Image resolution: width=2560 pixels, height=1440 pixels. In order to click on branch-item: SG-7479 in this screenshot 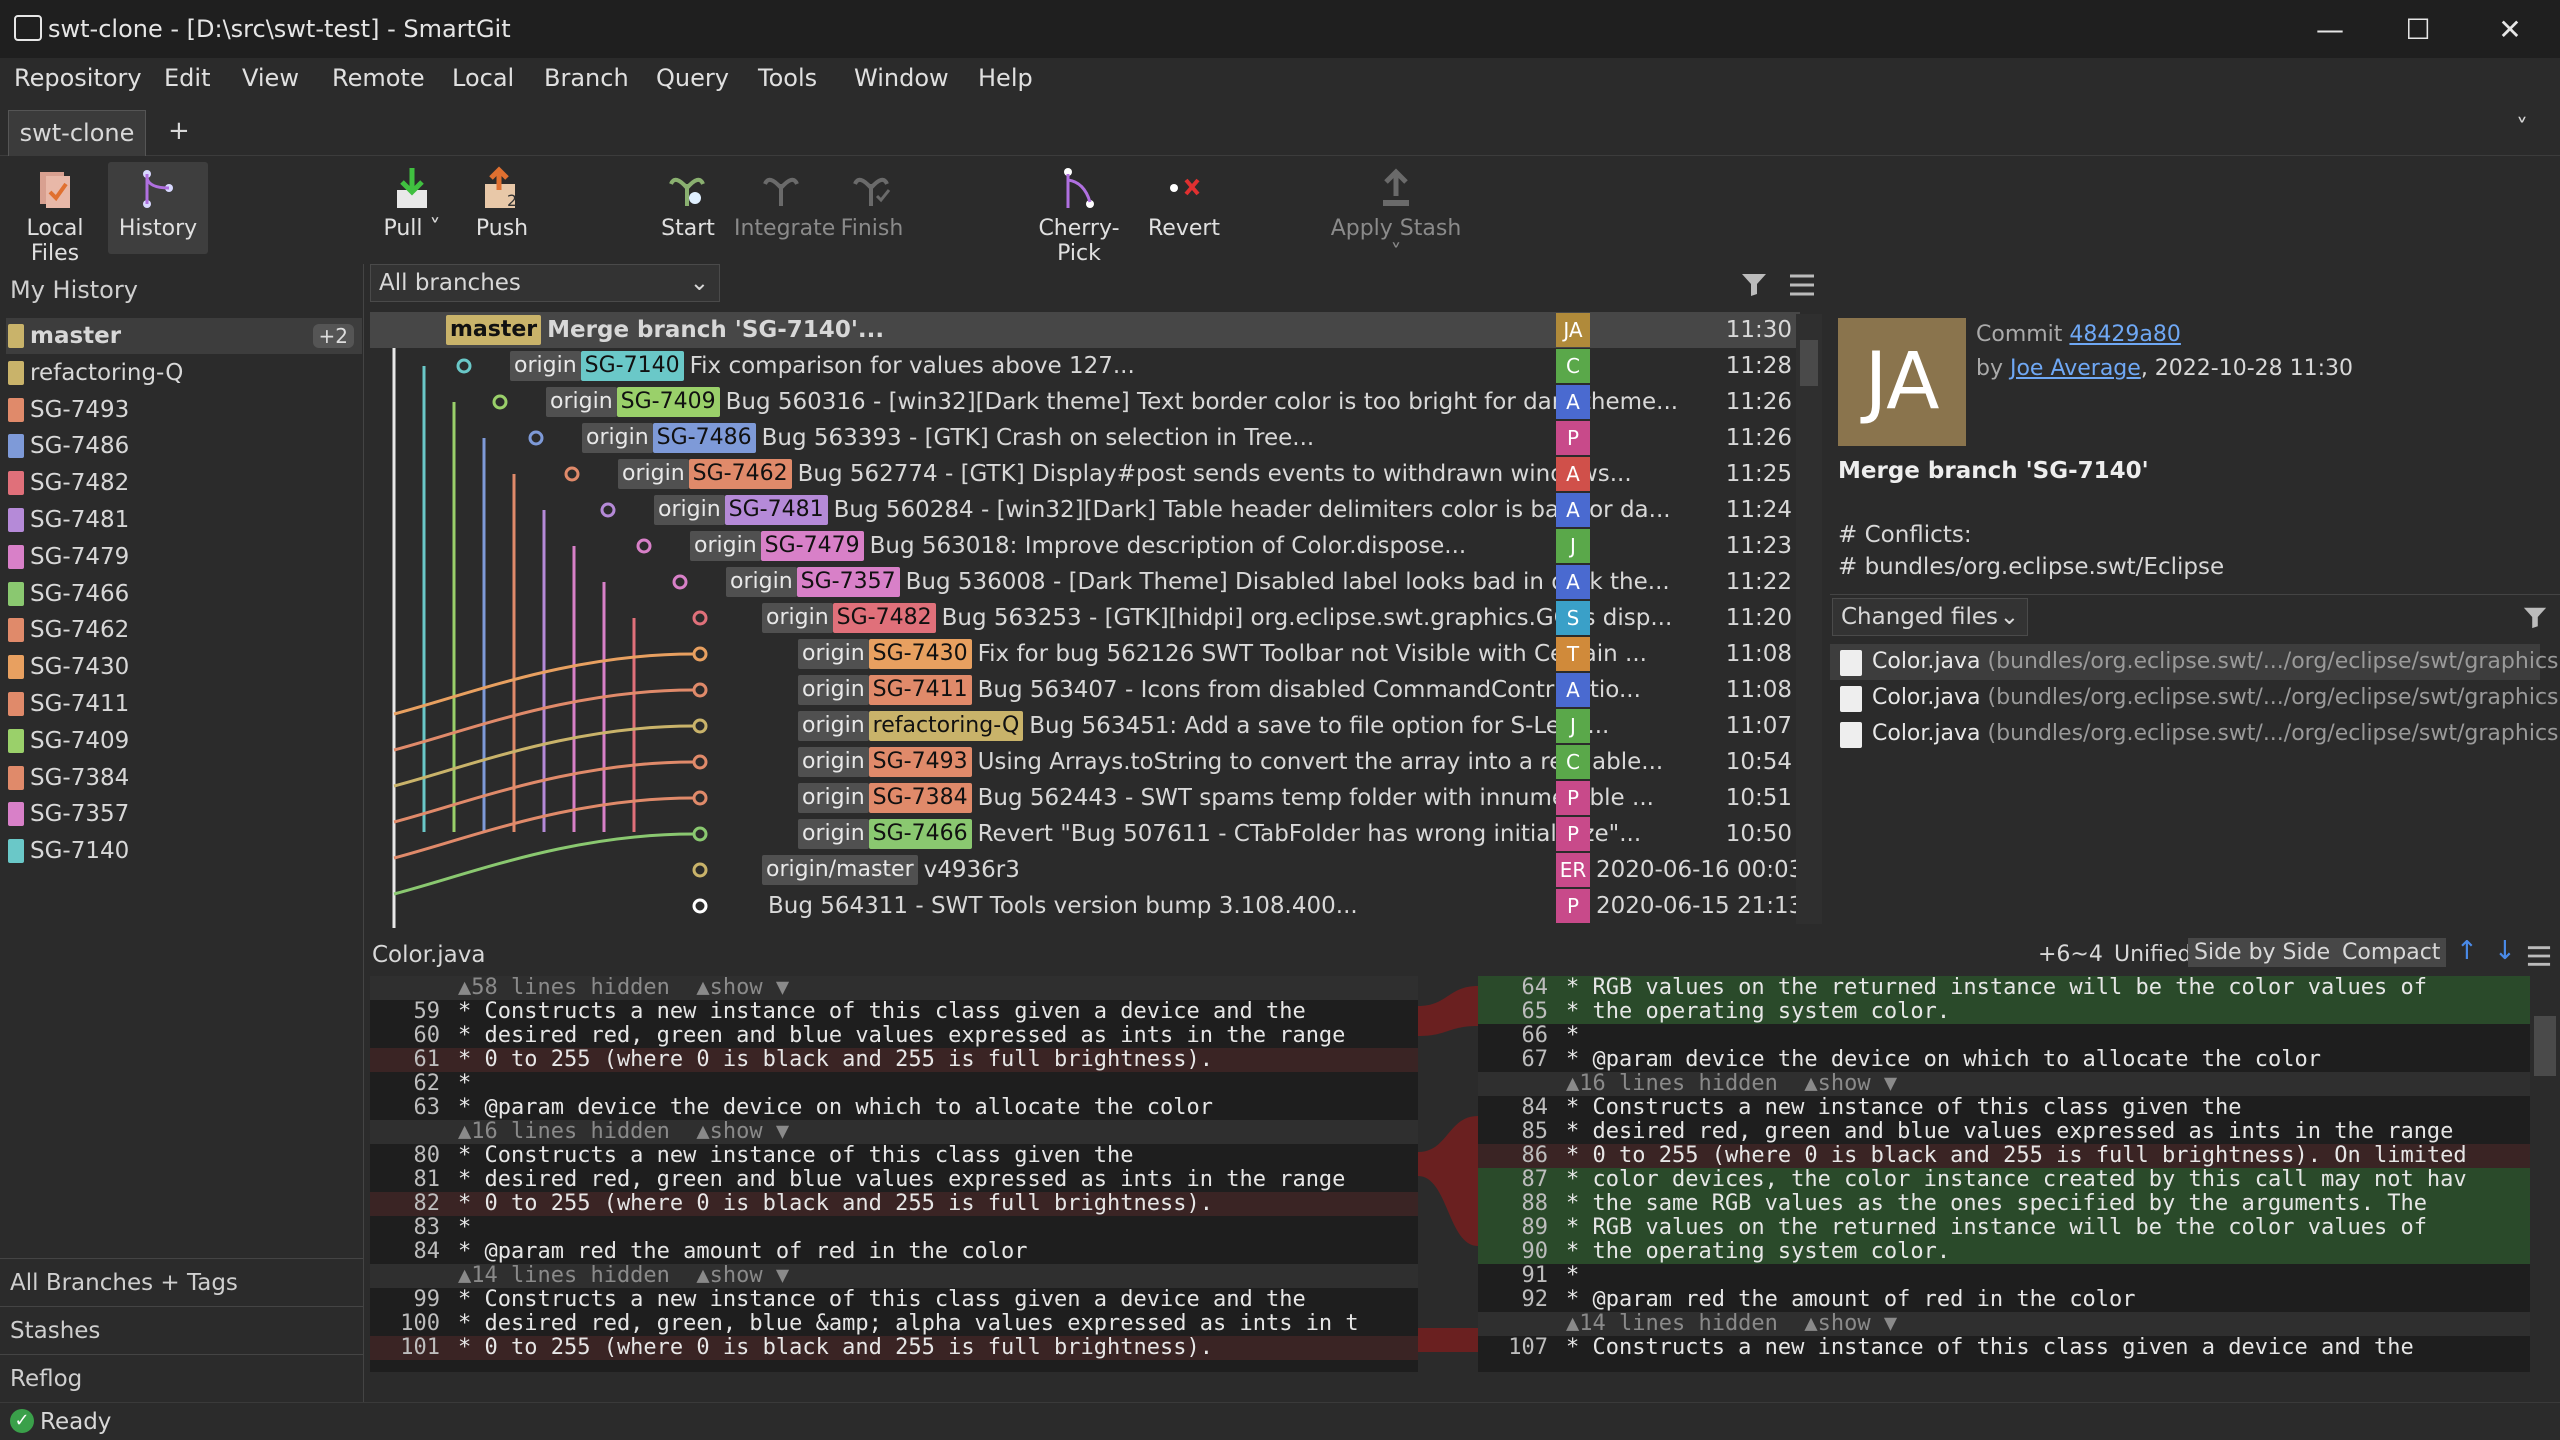, I will do `click(184, 557)`.